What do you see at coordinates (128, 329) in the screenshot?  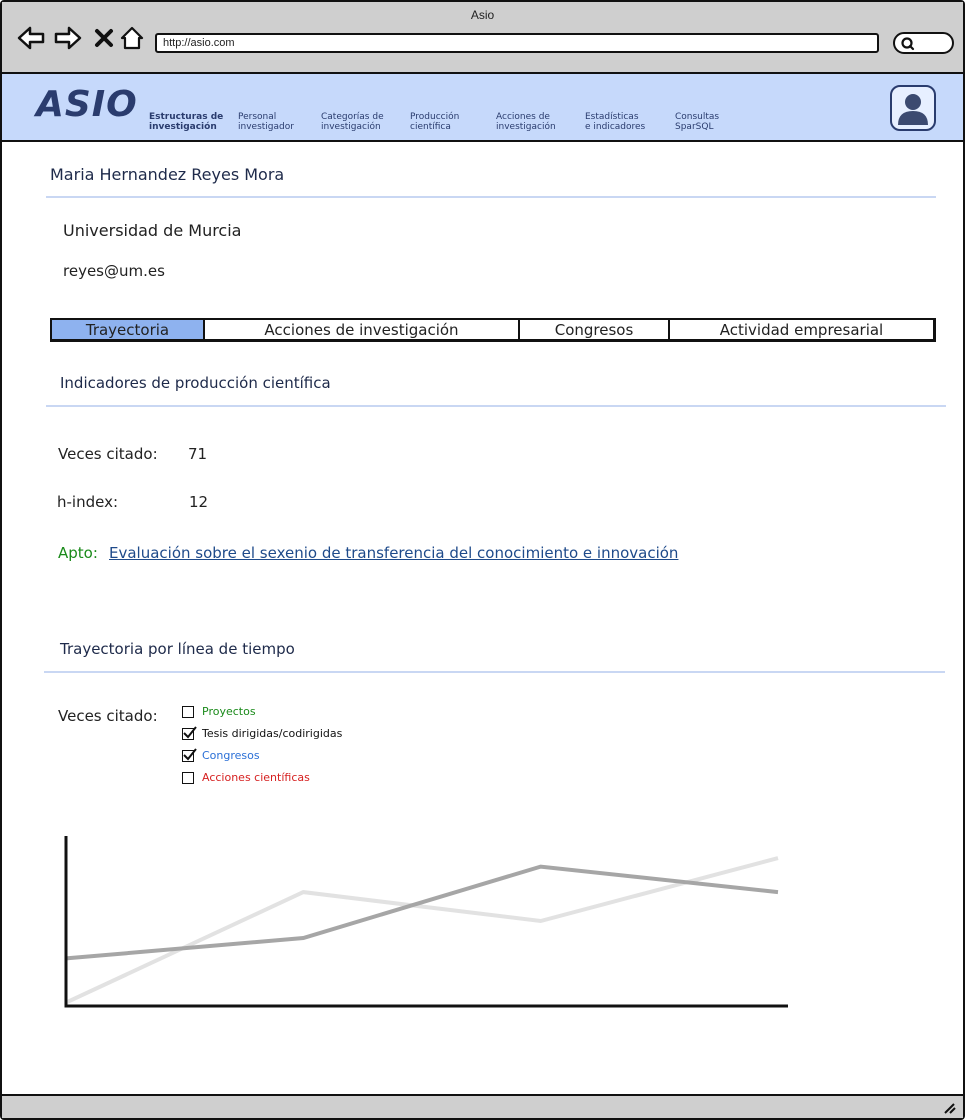 I see `tab-trayectoria: Trayectoria` at bounding box center [128, 329].